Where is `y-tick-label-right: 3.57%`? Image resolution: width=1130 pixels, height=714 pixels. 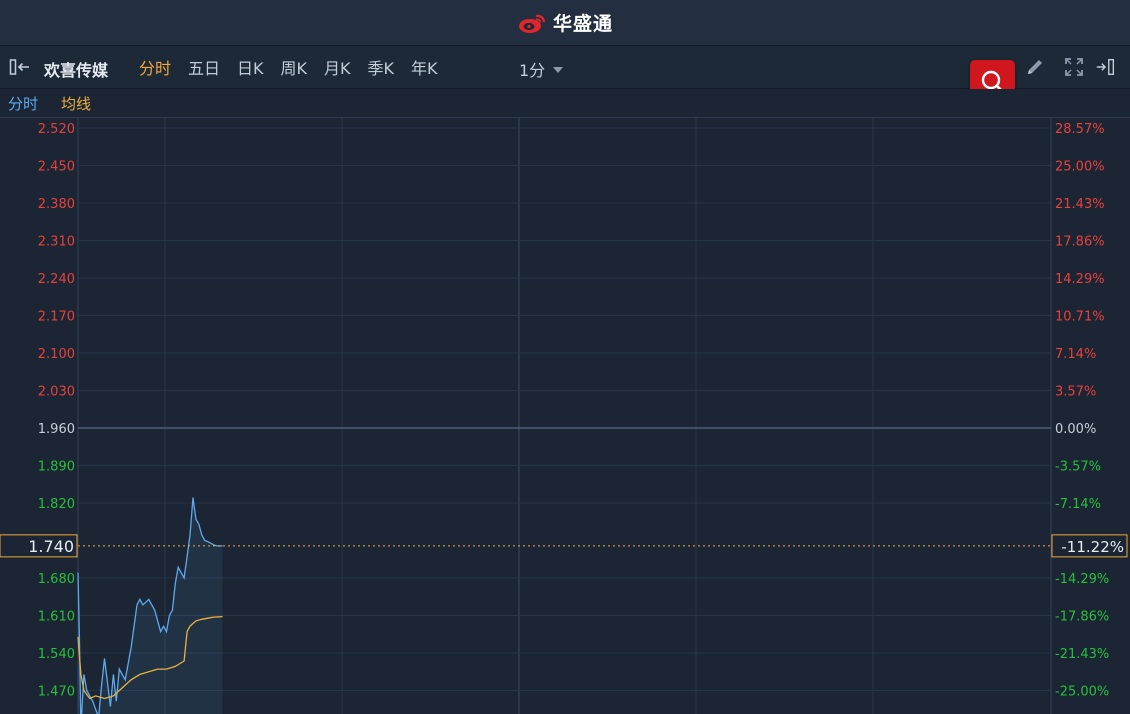
y-tick-label-right: 3.57% is located at coordinates (1075, 392).